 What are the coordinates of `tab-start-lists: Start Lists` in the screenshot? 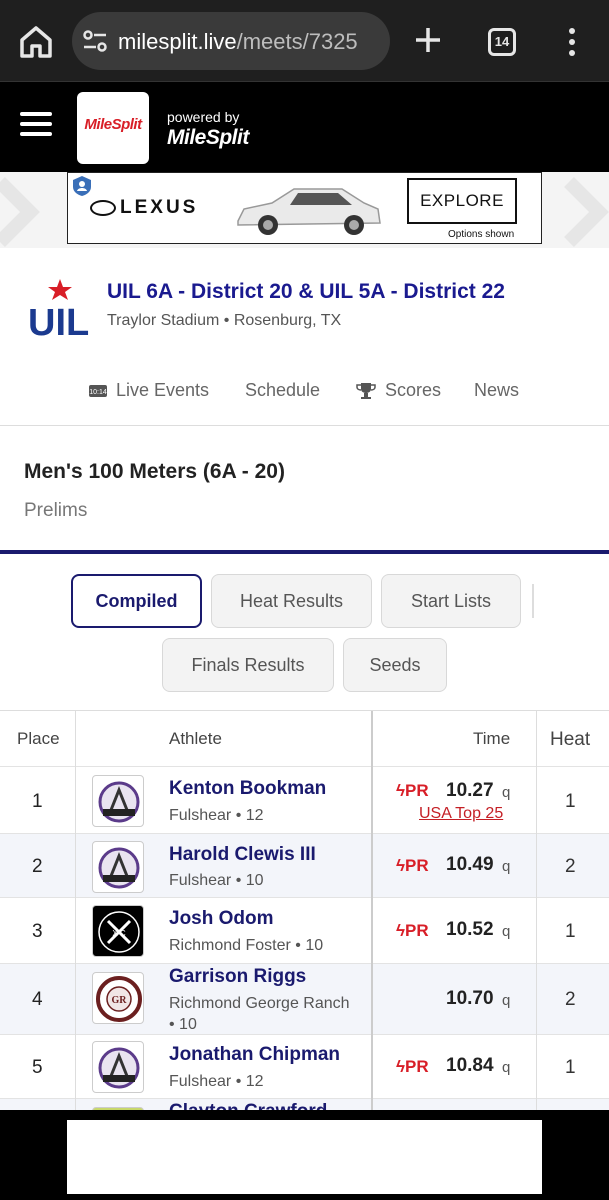 It's located at (451, 601).